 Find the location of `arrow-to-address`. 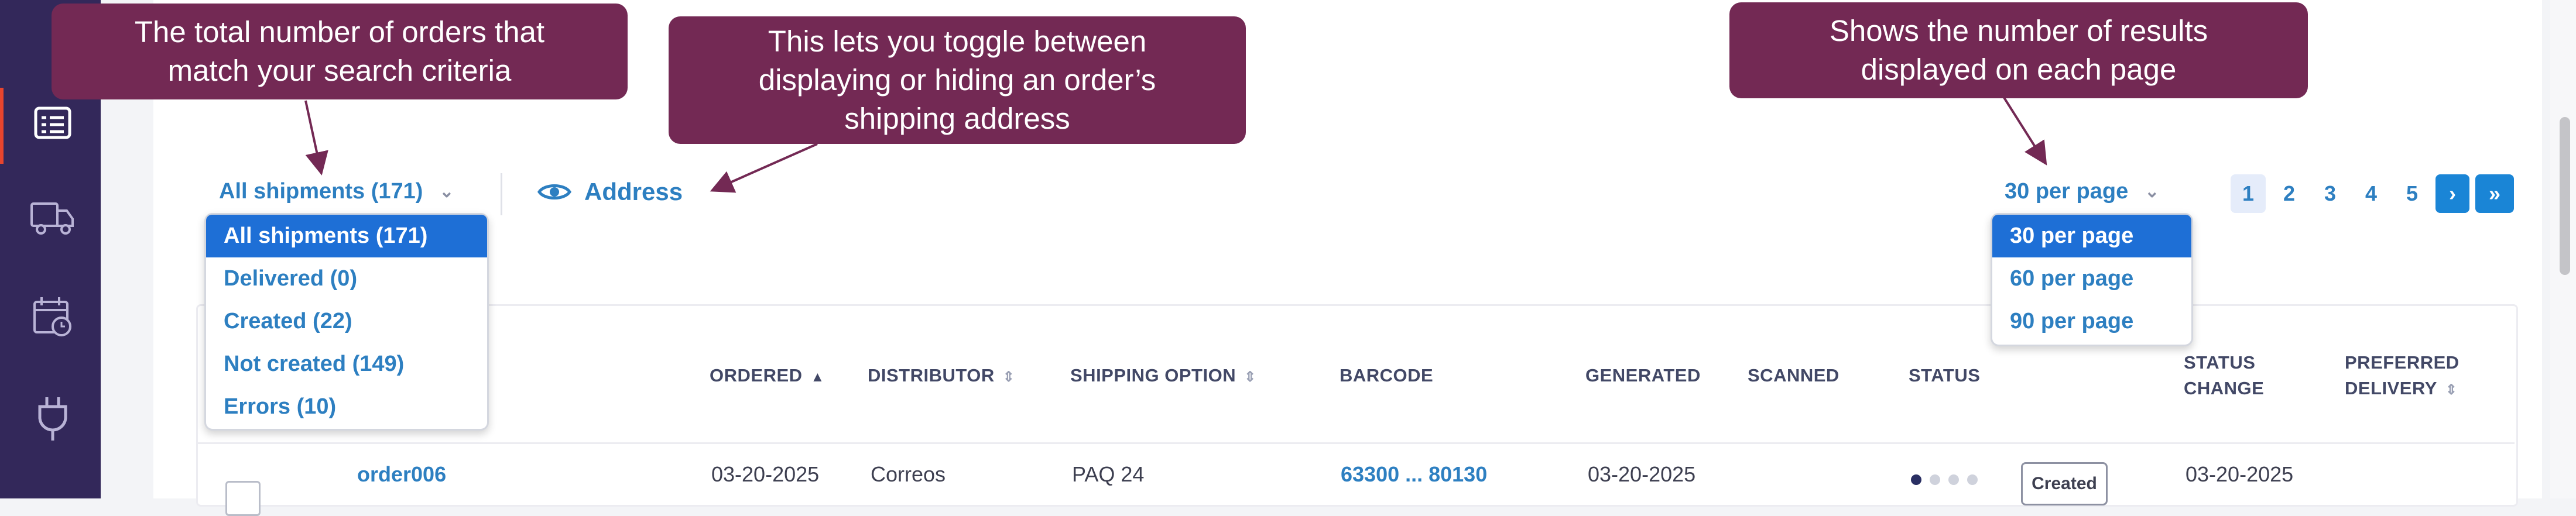

arrow-to-address is located at coordinates (764, 168).